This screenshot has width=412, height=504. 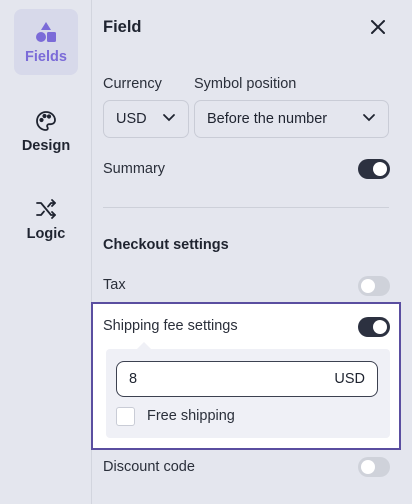 I want to click on shipping-fee-value: 8, so click(x=133, y=379).